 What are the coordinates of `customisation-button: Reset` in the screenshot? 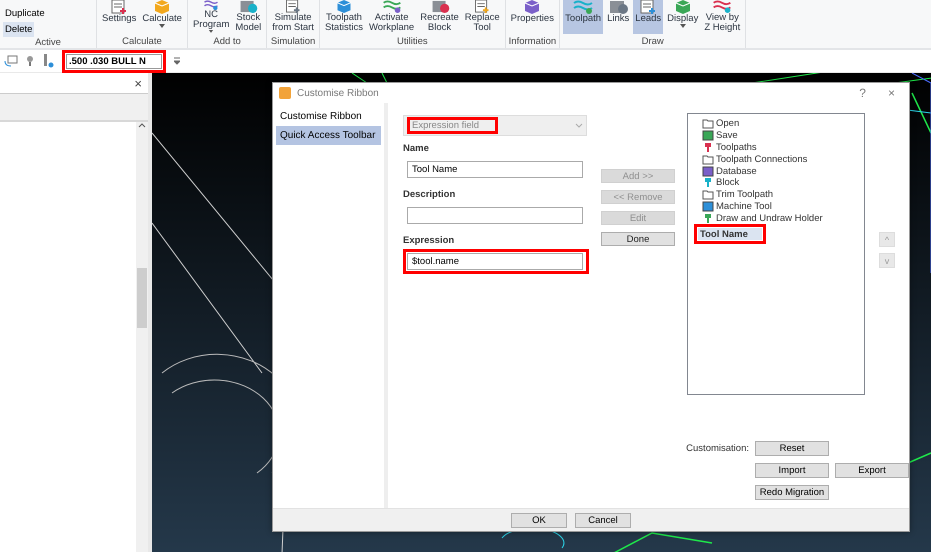 It's located at (792, 448).